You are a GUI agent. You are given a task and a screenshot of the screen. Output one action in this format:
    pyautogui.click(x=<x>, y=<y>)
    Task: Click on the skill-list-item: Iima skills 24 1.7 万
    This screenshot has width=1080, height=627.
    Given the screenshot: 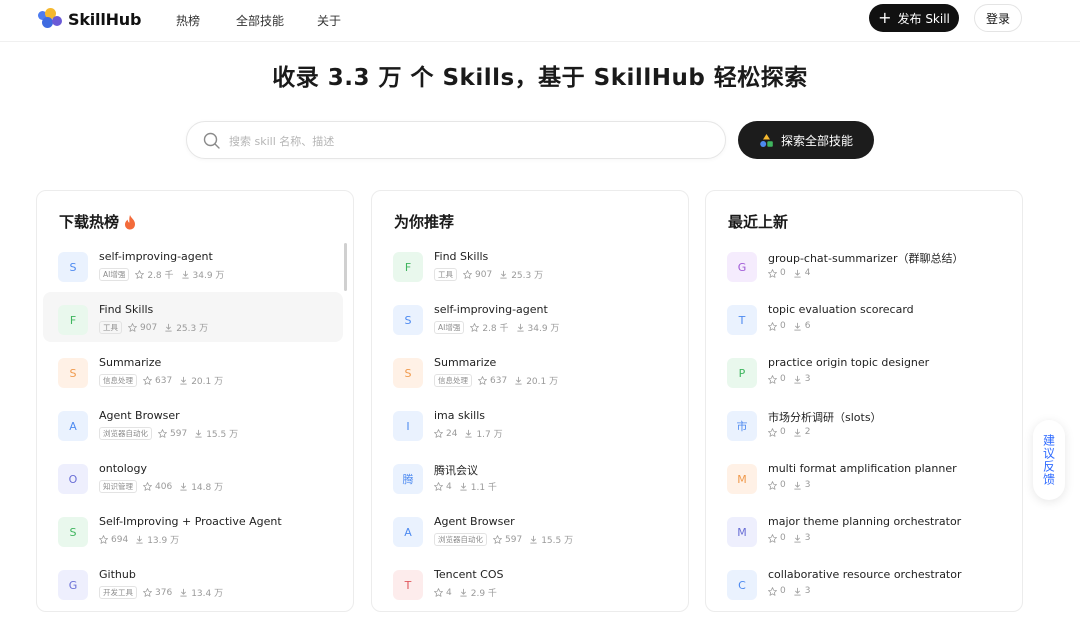 What is the action you would take?
    pyautogui.click(x=528, y=423)
    